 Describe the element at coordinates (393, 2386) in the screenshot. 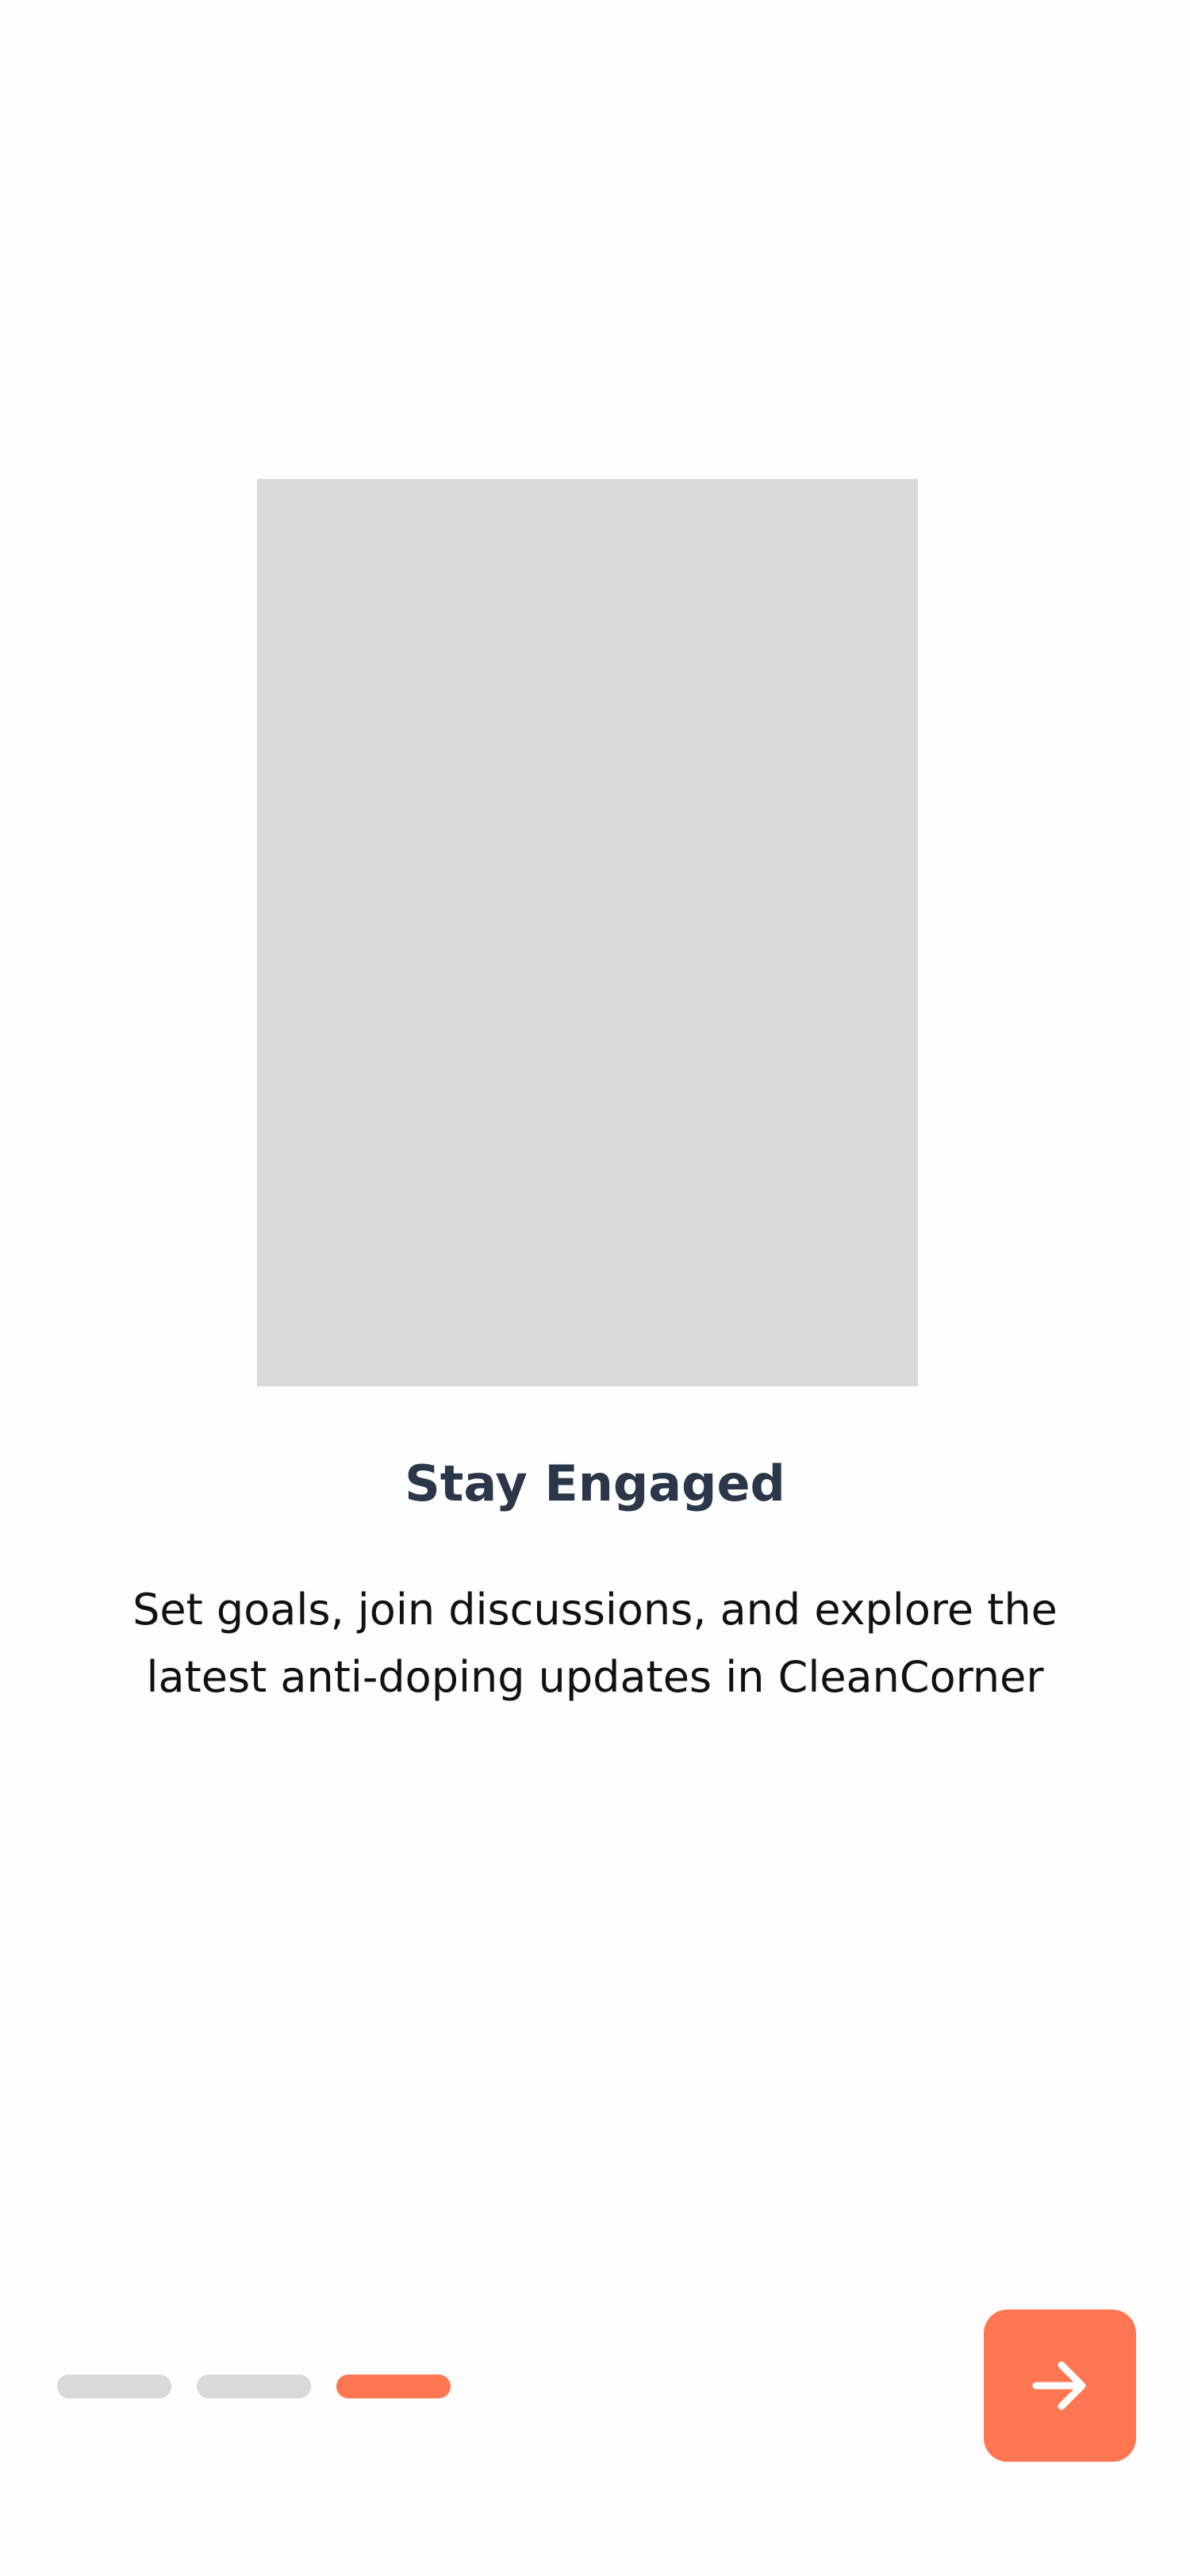

I see `page-indicator-dot-3-active` at that location.